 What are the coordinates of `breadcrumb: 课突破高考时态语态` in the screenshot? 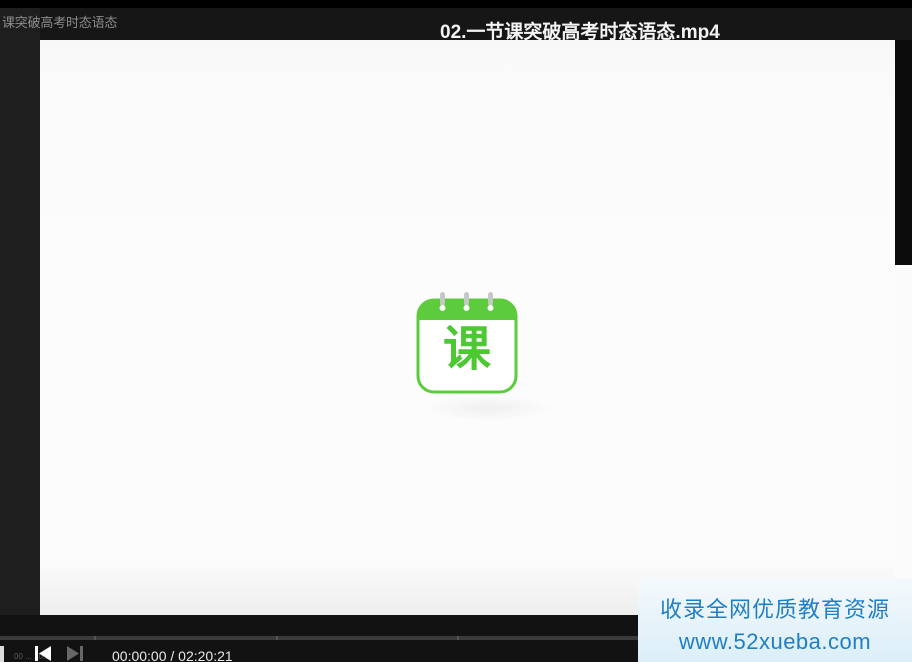 It's located at (60, 22).